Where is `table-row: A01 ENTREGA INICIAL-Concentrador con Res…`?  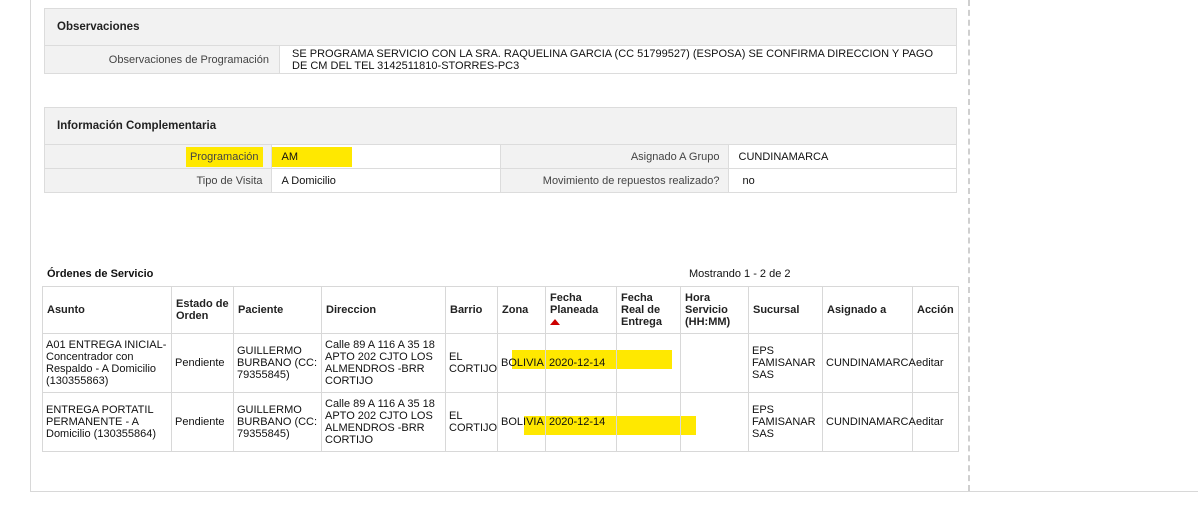 table-row: A01 ENTREGA INICIAL-Concentrador con Res… is located at coordinates (500, 363).